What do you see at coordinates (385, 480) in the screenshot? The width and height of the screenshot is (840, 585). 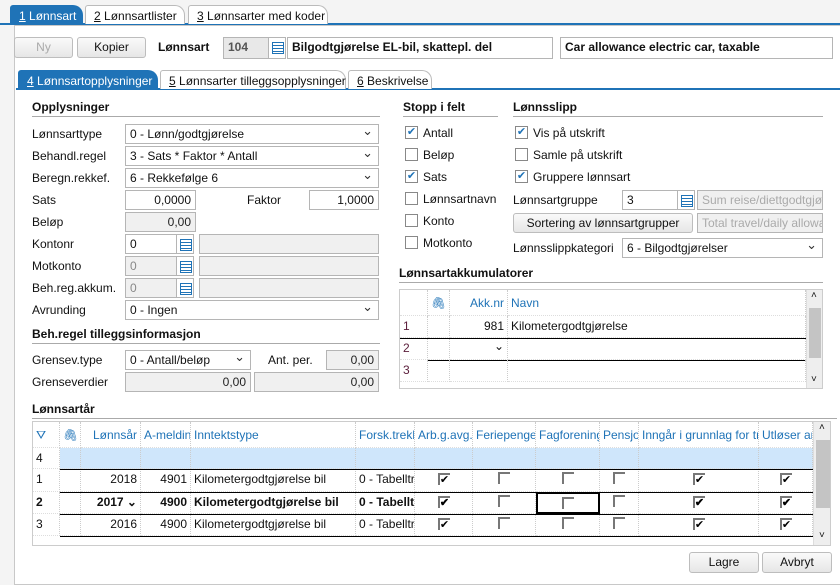 I see `grid-cell: 0 - Tabelltre` at bounding box center [385, 480].